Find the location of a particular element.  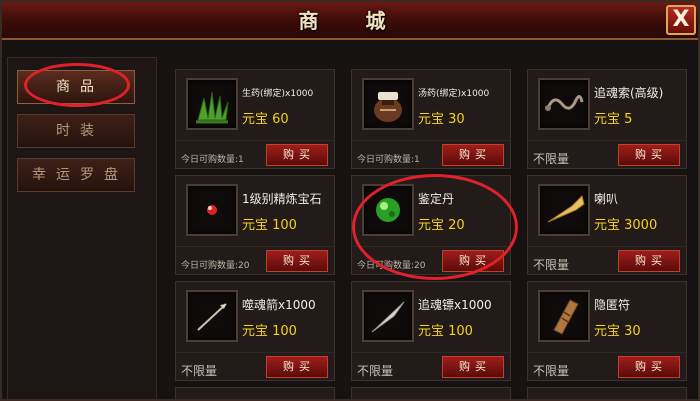

item-card: 汤药(绑定)x1000 元宝 30 今日可购数量:1 购买 is located at coordinates (431, 119).